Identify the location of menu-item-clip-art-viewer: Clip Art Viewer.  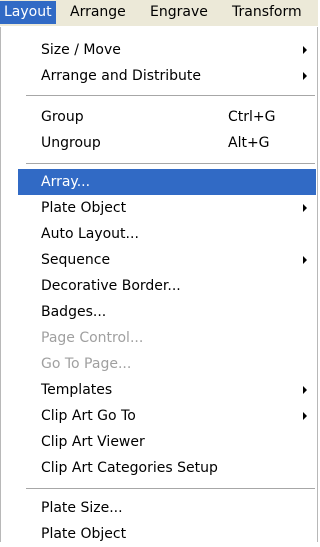
(167, 442).